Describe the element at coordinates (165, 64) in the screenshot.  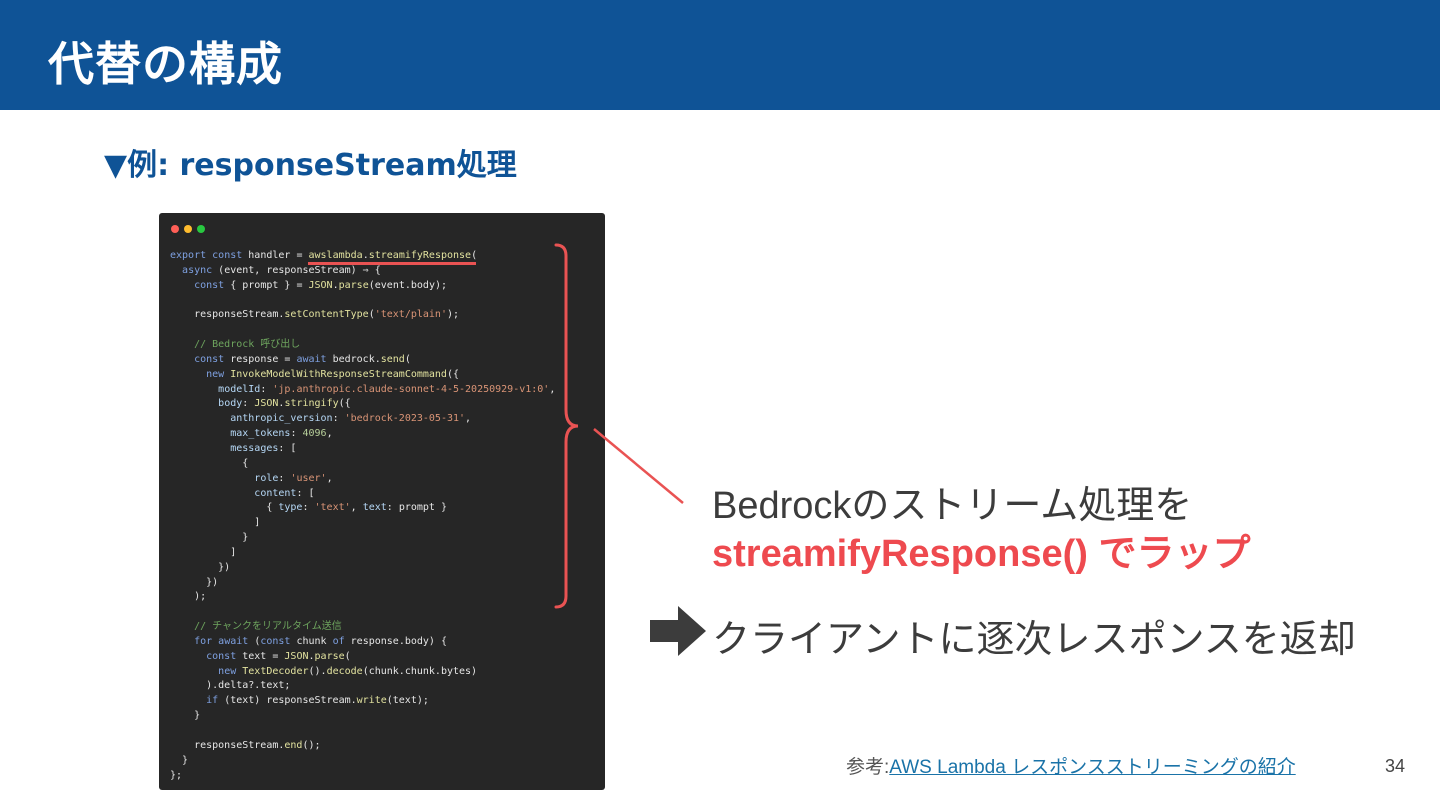
I see `slide-title: 代替の構成` at that location.